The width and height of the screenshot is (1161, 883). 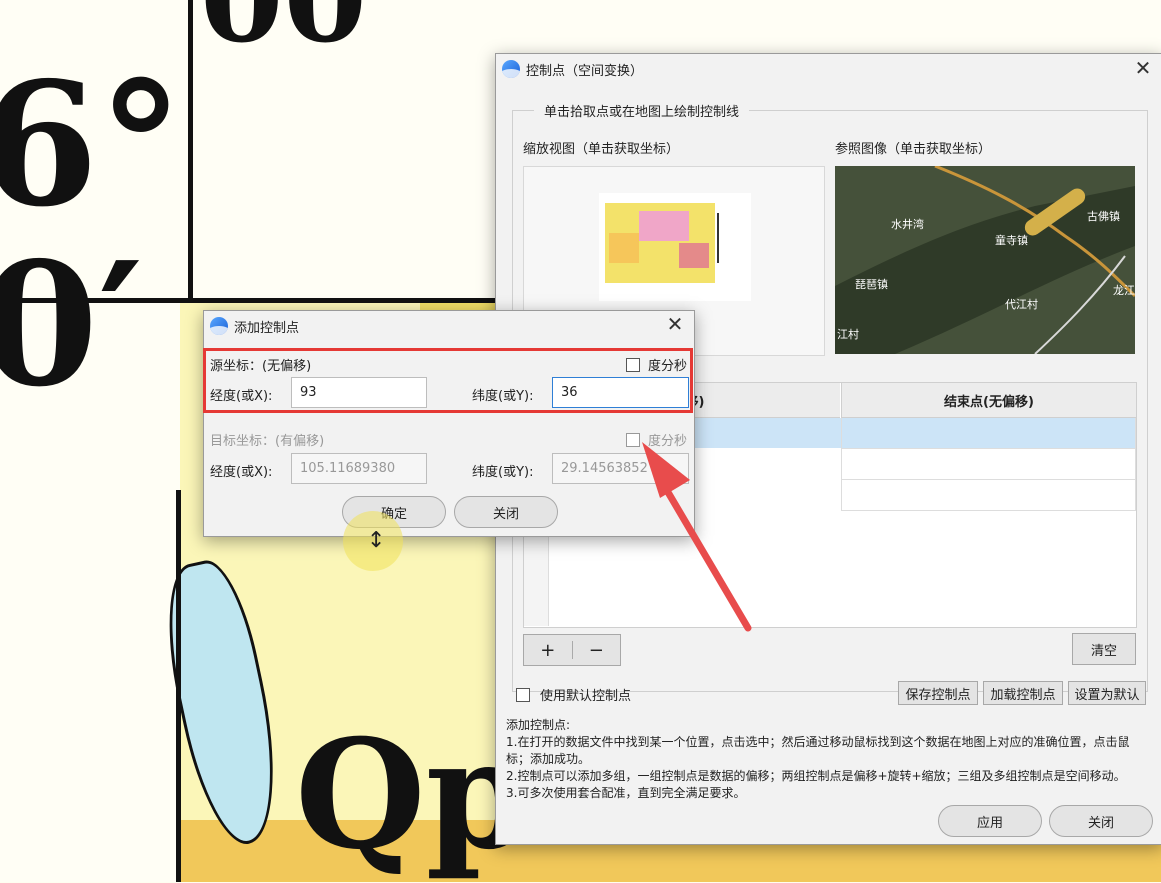 What do you see at coordinates (585, 71) in the screenshot?
I see `dialog-title: 控制点（空间变换）` at bounding box center [585, 71].